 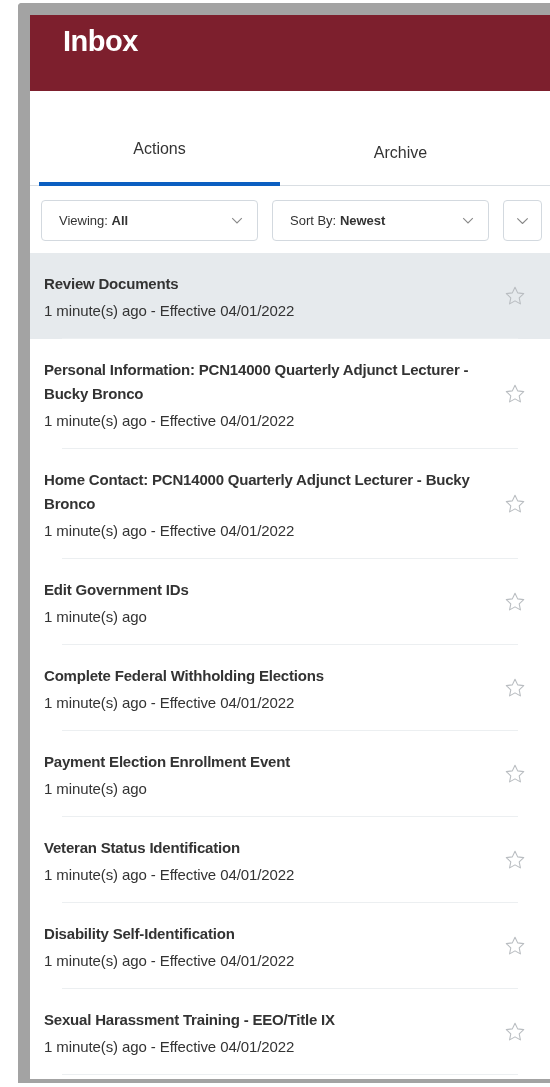 I want to click on more-dropdown, so click(x=522, y=220).